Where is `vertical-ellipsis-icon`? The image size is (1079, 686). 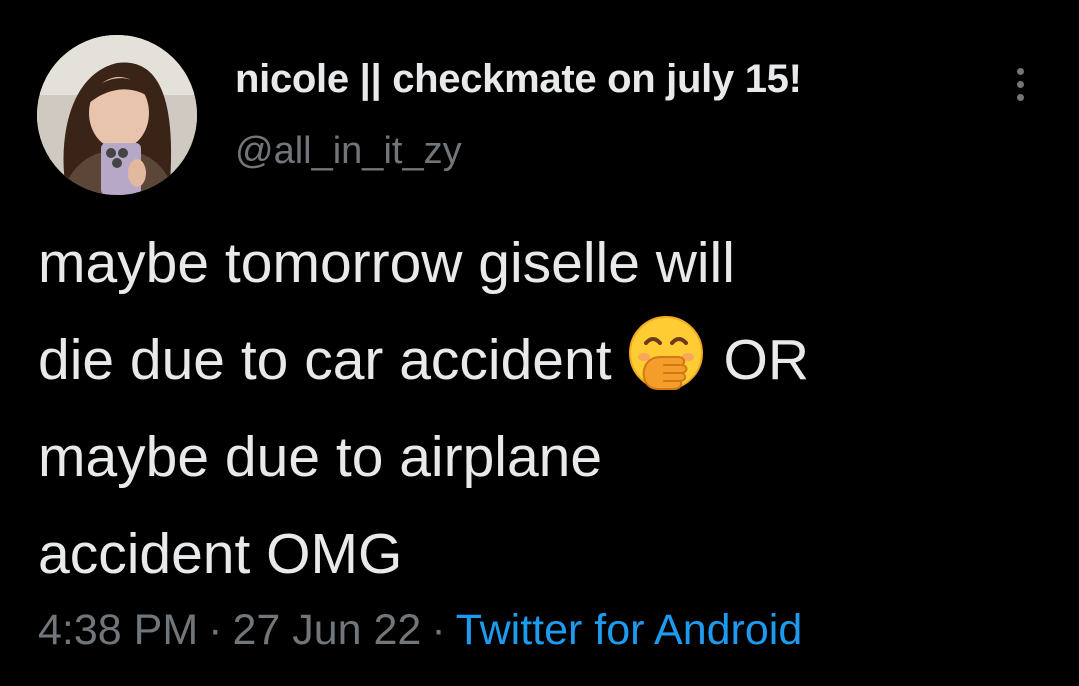 vertical-ellipsis-icon is located at coordinates (1021, 84).